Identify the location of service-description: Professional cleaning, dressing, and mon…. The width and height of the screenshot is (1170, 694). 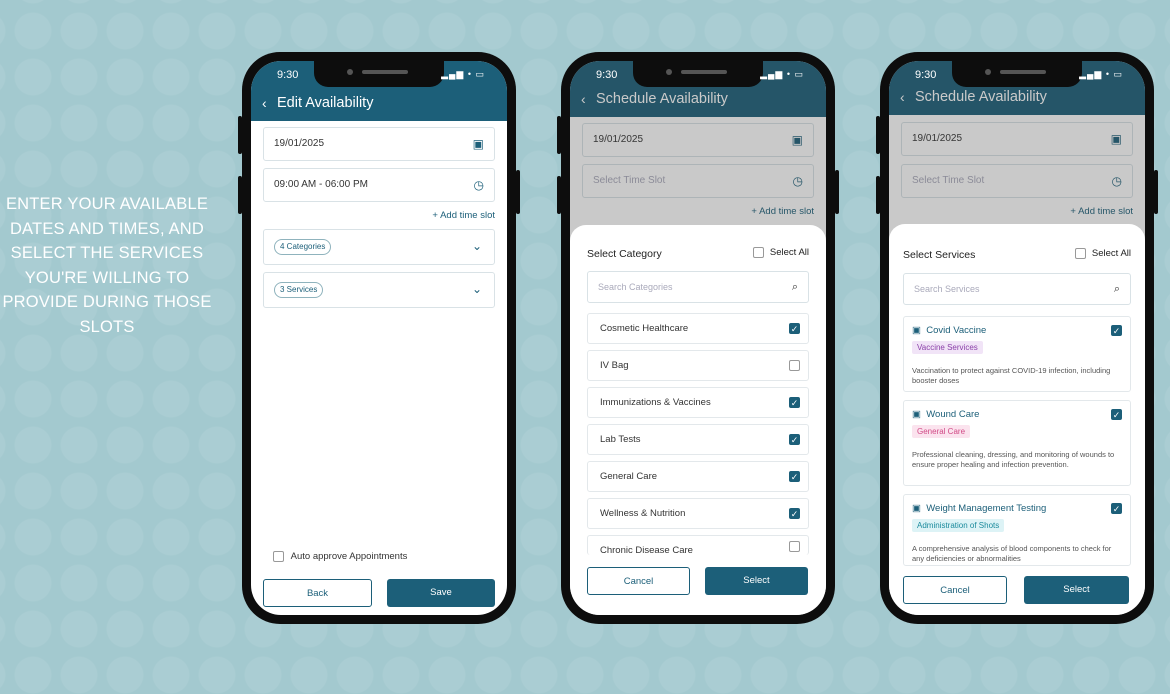
(1013, 459).